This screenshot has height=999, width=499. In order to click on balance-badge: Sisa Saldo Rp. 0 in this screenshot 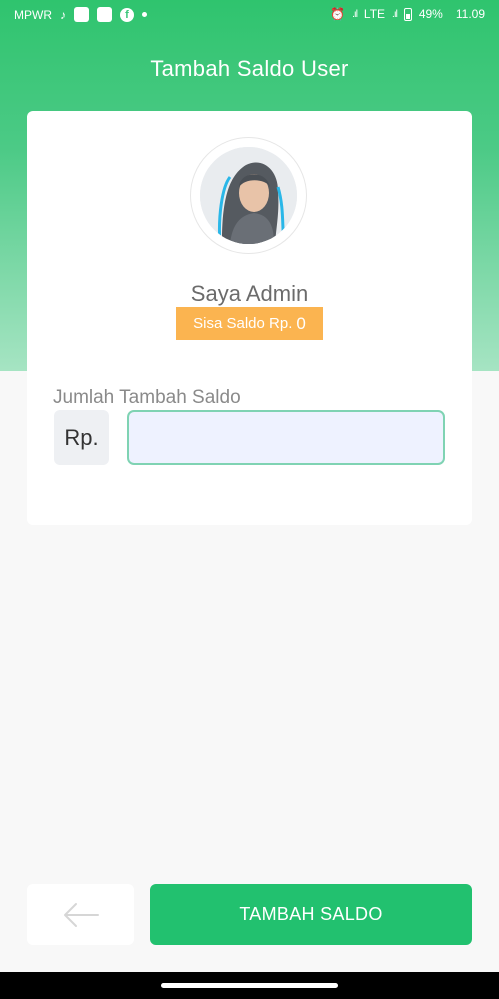, I will do `click(249, 323)`.